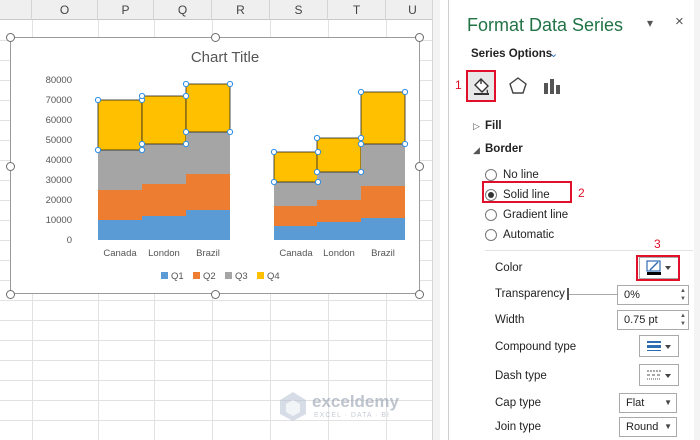 Image resolution: width=700 pixels, height=440 pixels. Describe the element at coordinates (679, 21) in the screenshot. I see `close-icon: ×` at that location.